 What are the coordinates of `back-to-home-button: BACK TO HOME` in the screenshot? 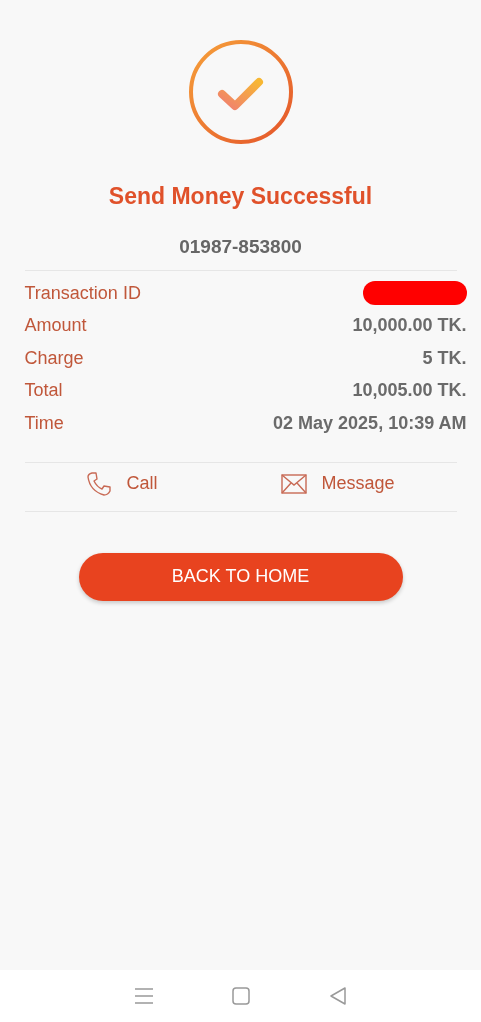 It's located at (240, 576).